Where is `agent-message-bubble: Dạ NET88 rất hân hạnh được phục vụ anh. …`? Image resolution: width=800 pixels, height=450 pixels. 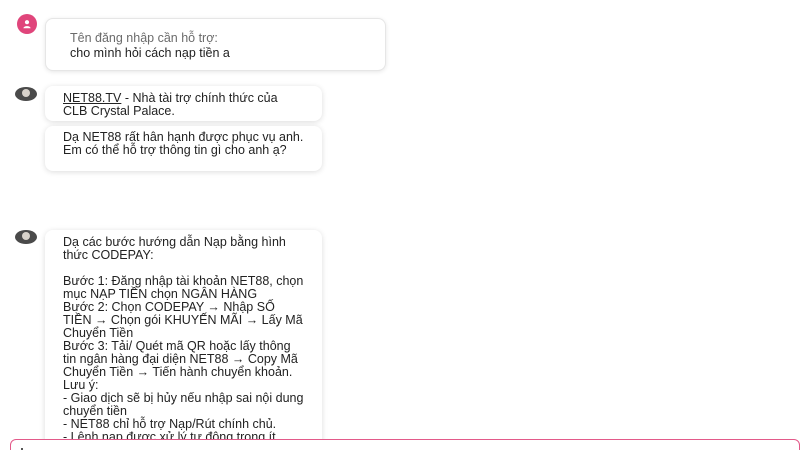 agent-message-bubble: Dạ NET88 rất hân hạnh được phục vụ anh. … is located at coordinates (183, 148).